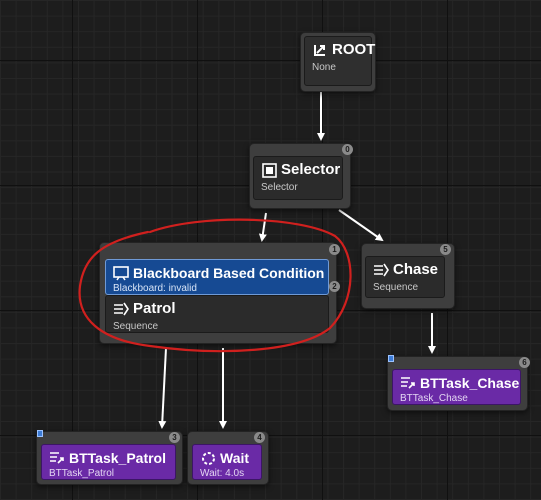  I want to click on bttask-patrol-title: BTTask_Patrol, so click(117, 458).